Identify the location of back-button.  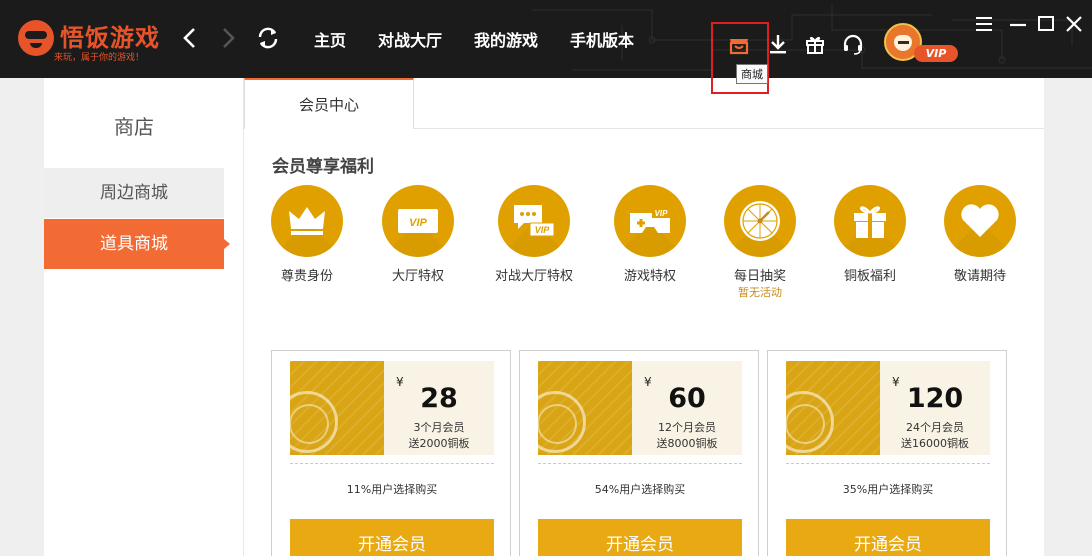
(190, 38).